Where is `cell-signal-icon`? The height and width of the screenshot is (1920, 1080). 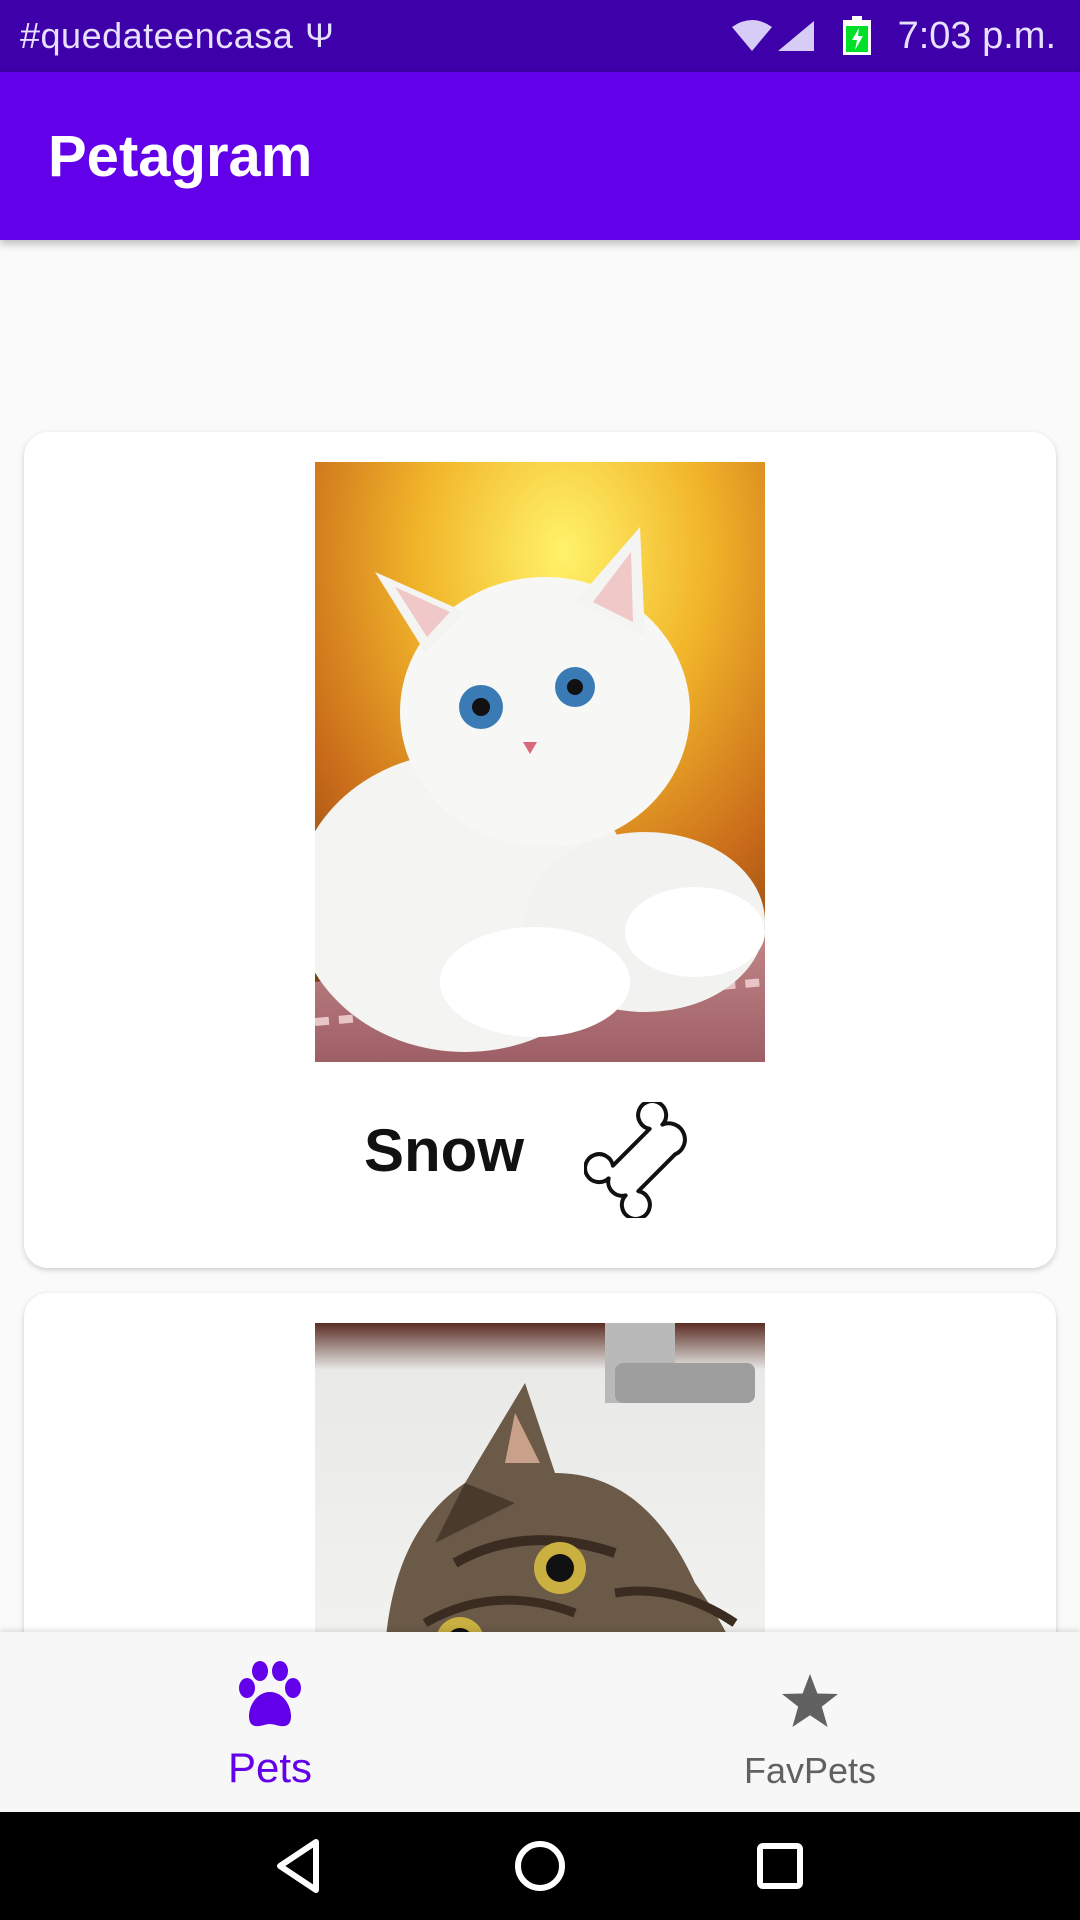
cell-signal-icon is located at coordinates (796, 36).